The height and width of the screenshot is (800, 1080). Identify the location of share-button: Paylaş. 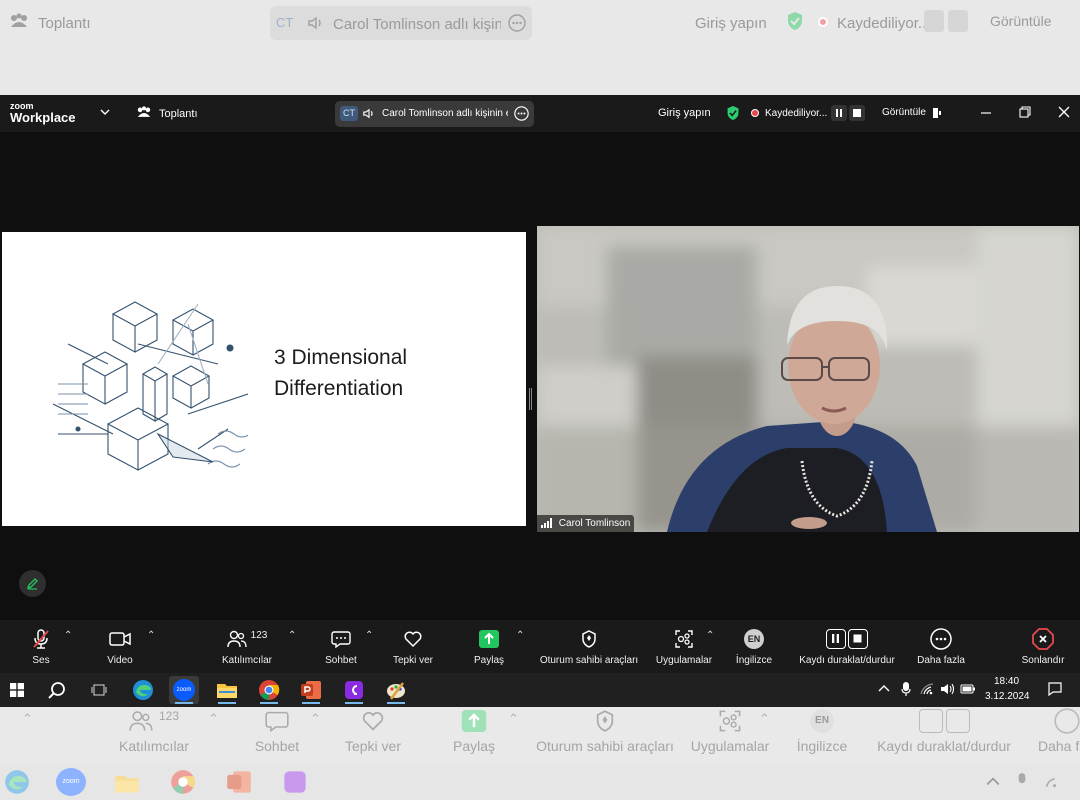
(489, 648).